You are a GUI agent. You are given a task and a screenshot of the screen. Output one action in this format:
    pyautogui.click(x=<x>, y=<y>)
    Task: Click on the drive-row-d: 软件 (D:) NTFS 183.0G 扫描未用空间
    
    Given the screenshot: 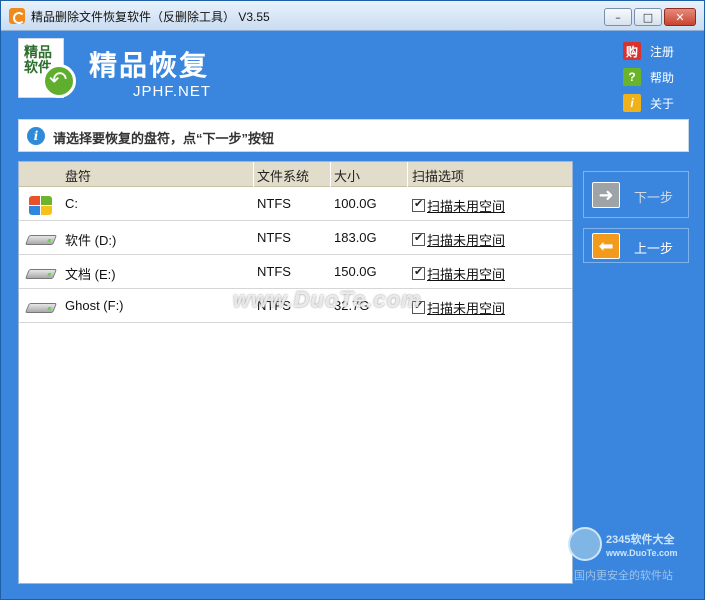 What is the action you would take?
    pyautogui.click(x=295, y=238)
    